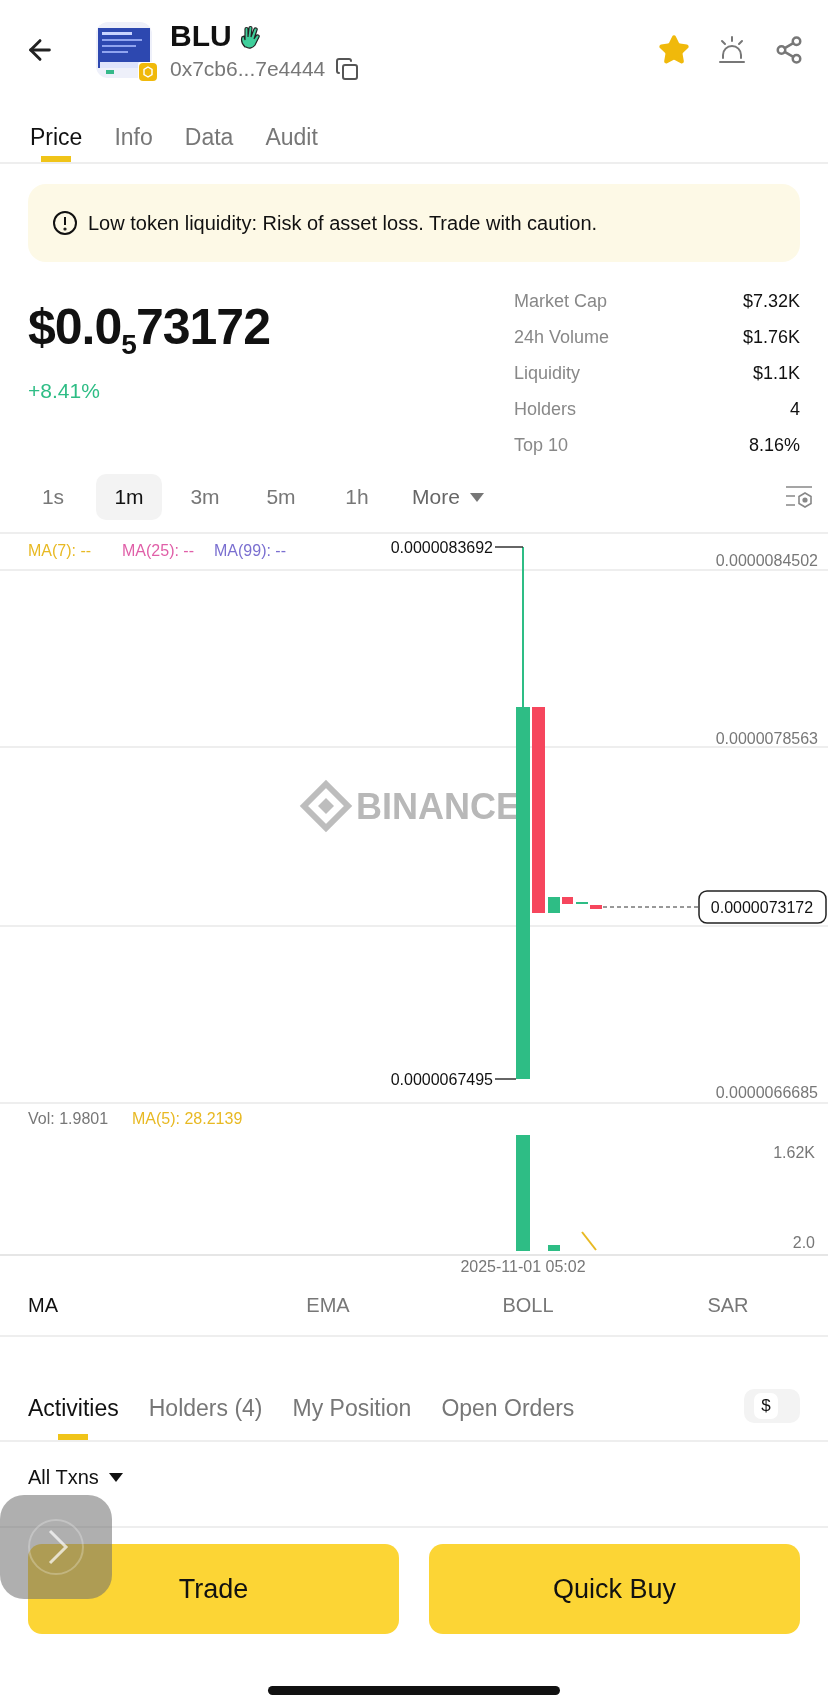 This screenshot has width=828, height=1704. What do you see at coordinates (528, 1305) in the screenshot?
I see `indicator-tab: BOLL` at bounding box center [528, 1305].